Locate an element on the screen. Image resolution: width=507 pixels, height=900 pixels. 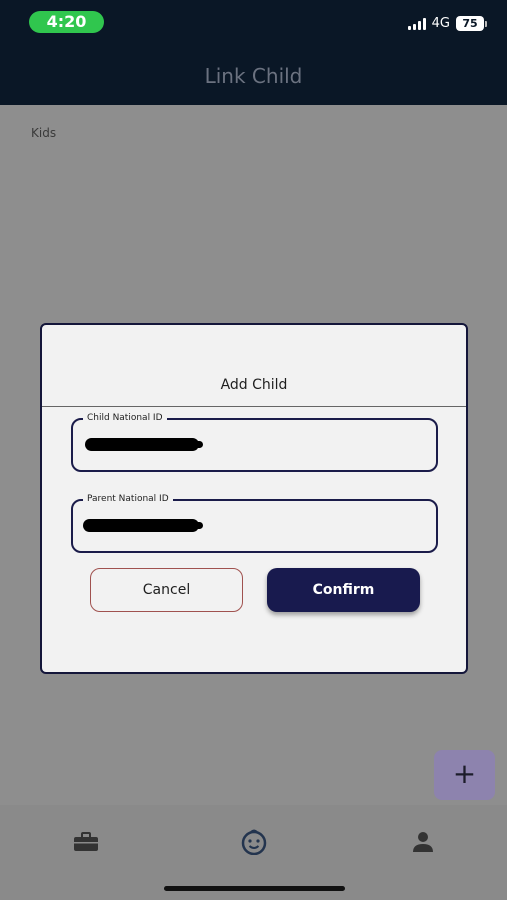
section-label-kids: Kids is located at coordinates (44, 133).